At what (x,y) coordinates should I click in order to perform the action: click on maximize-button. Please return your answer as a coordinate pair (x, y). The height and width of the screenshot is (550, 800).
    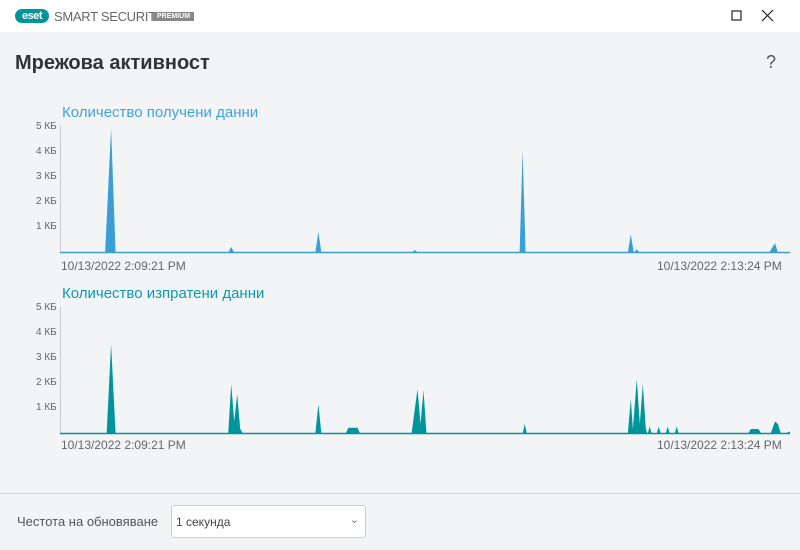
    Looking at the image, I should click on (737, 16).